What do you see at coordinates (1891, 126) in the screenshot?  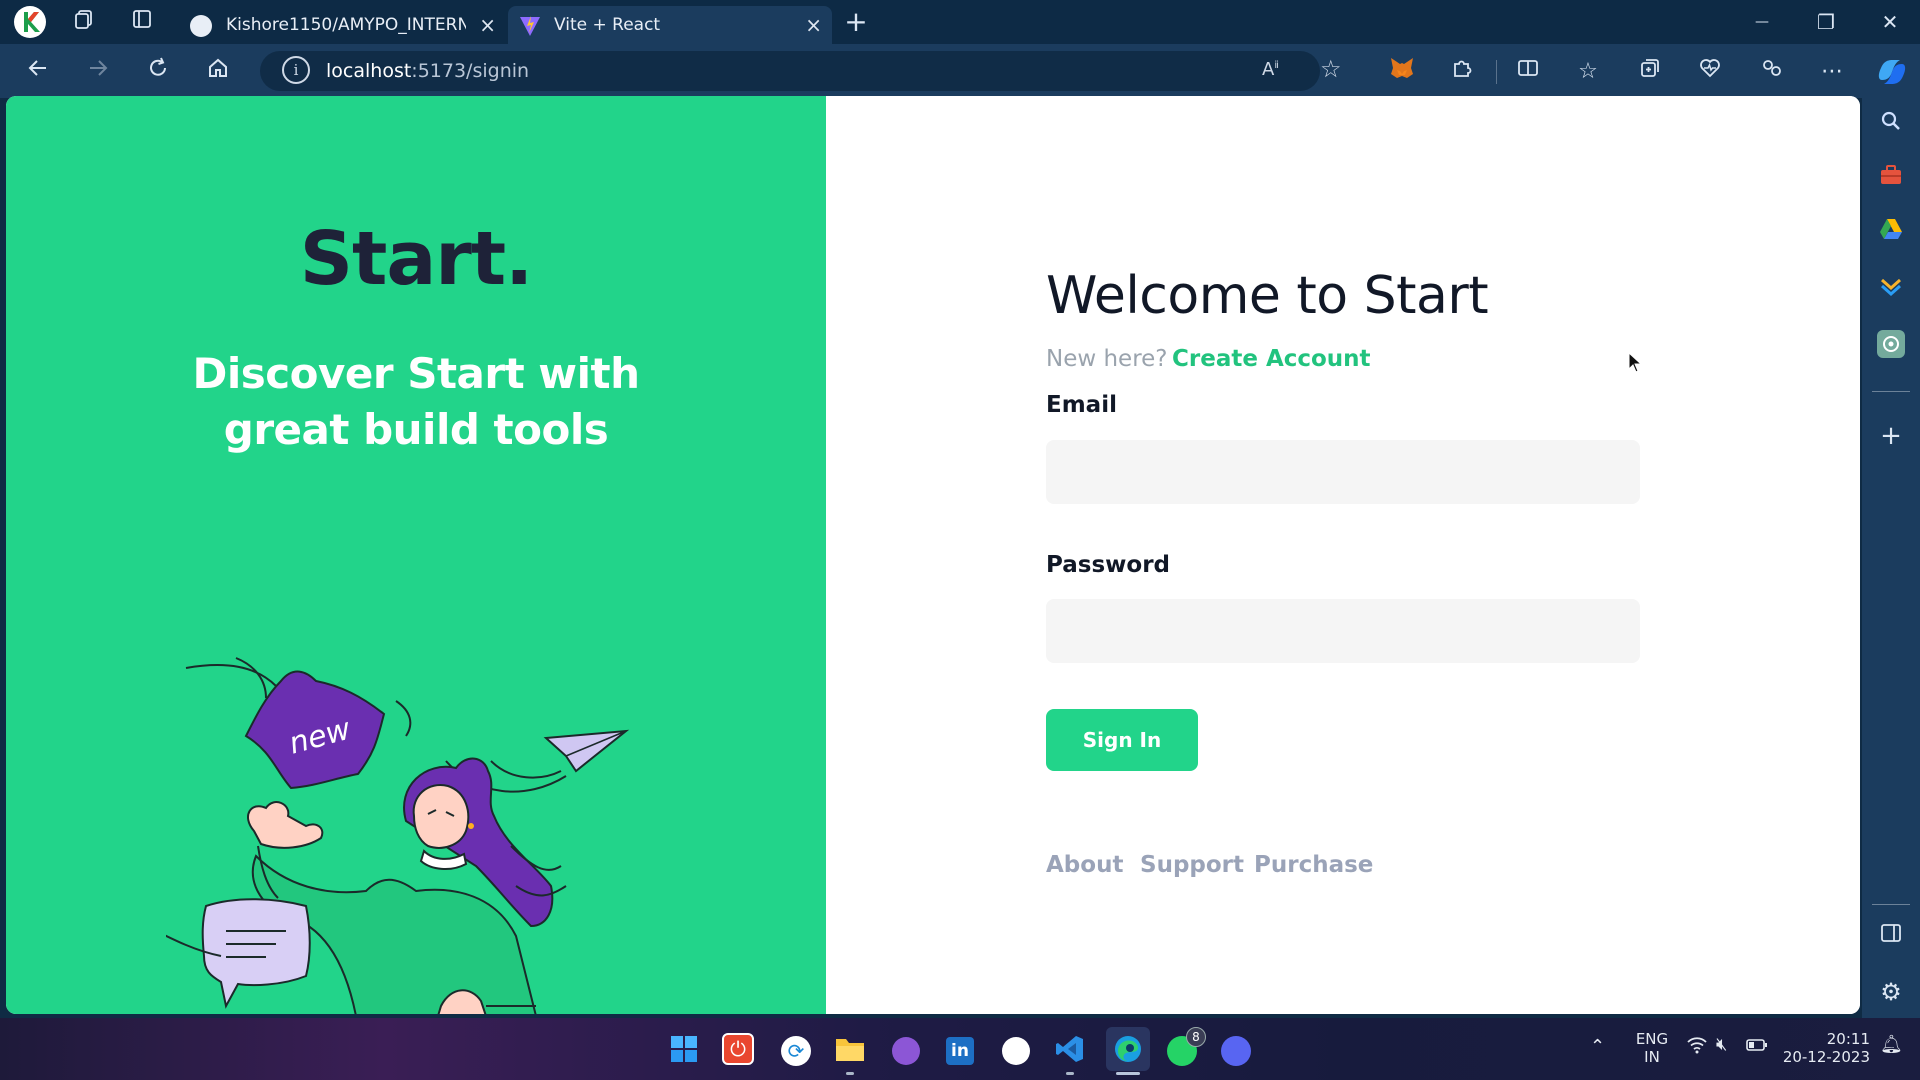 I see `search-icon` at bounding box center [1891, 126].